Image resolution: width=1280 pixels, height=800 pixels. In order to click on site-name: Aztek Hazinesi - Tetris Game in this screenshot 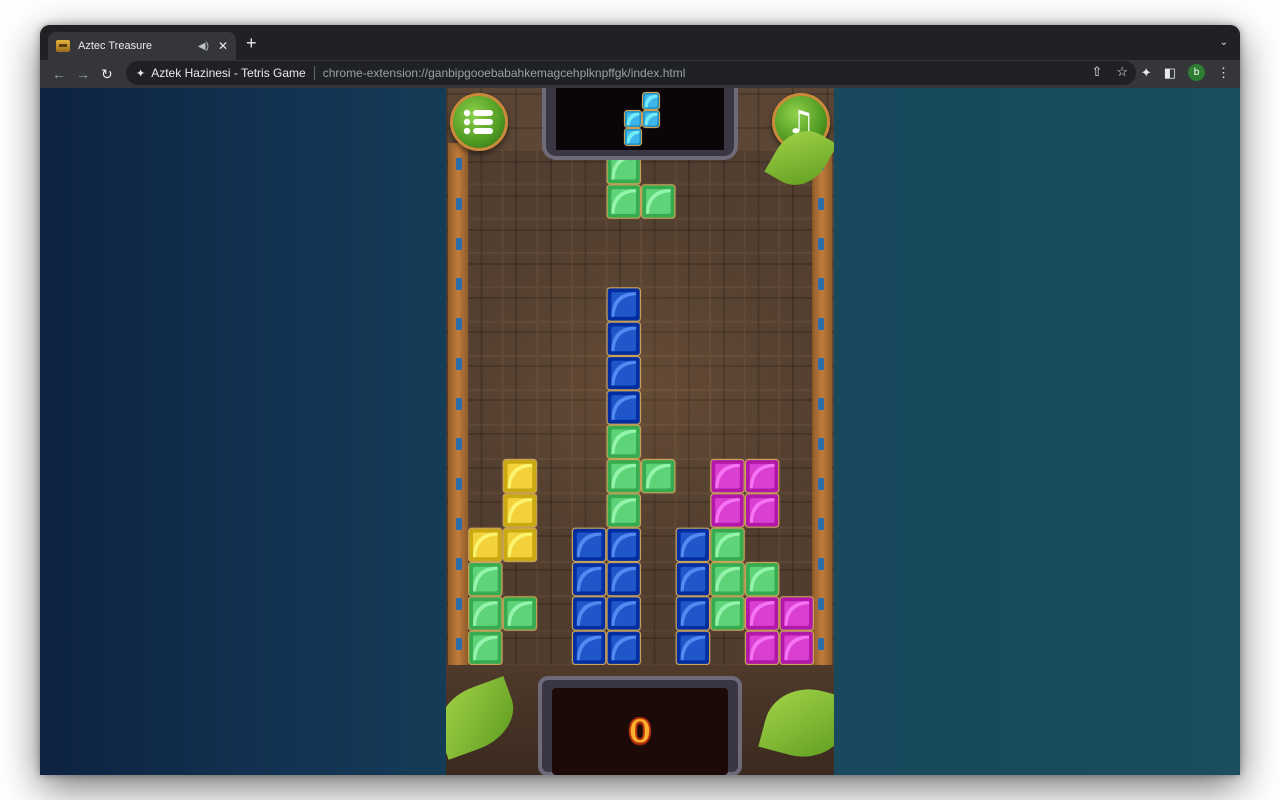, I will do `click(228, 73)`.